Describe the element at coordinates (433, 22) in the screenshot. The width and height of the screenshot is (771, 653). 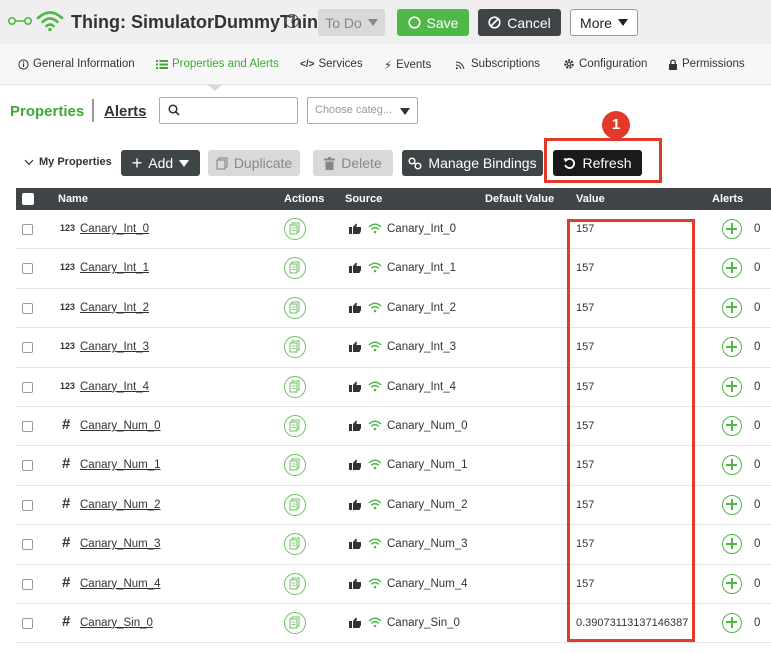
I see `save-button: Save` at that location.